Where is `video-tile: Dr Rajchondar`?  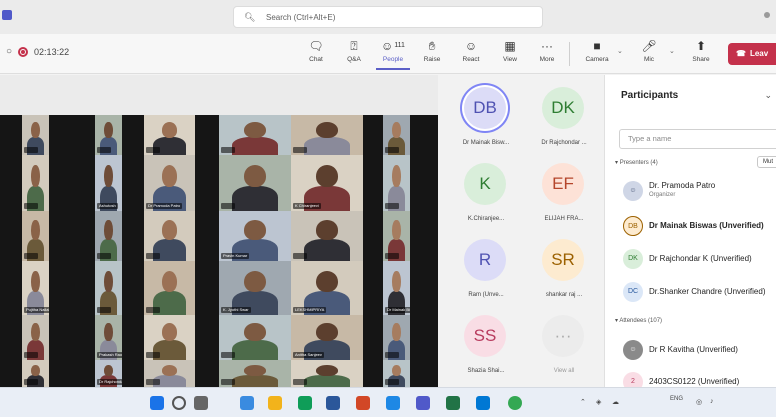 video-tile: Dr Rajchondar is located at coordinates (108, 373).